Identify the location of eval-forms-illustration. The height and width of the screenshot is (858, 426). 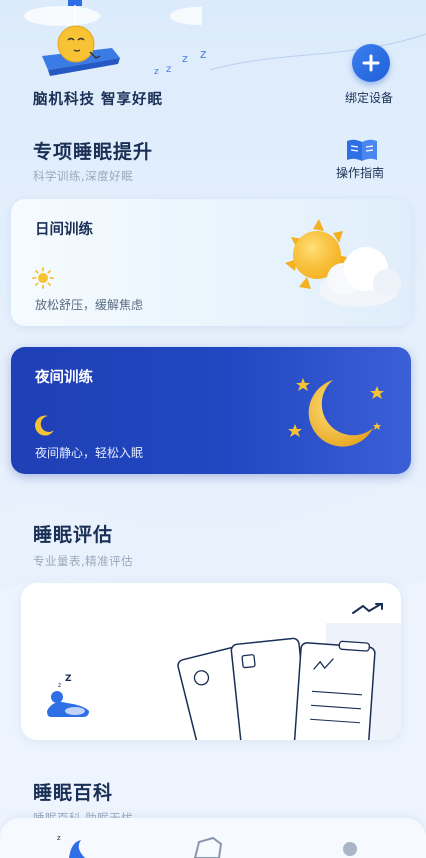
(289, 681).